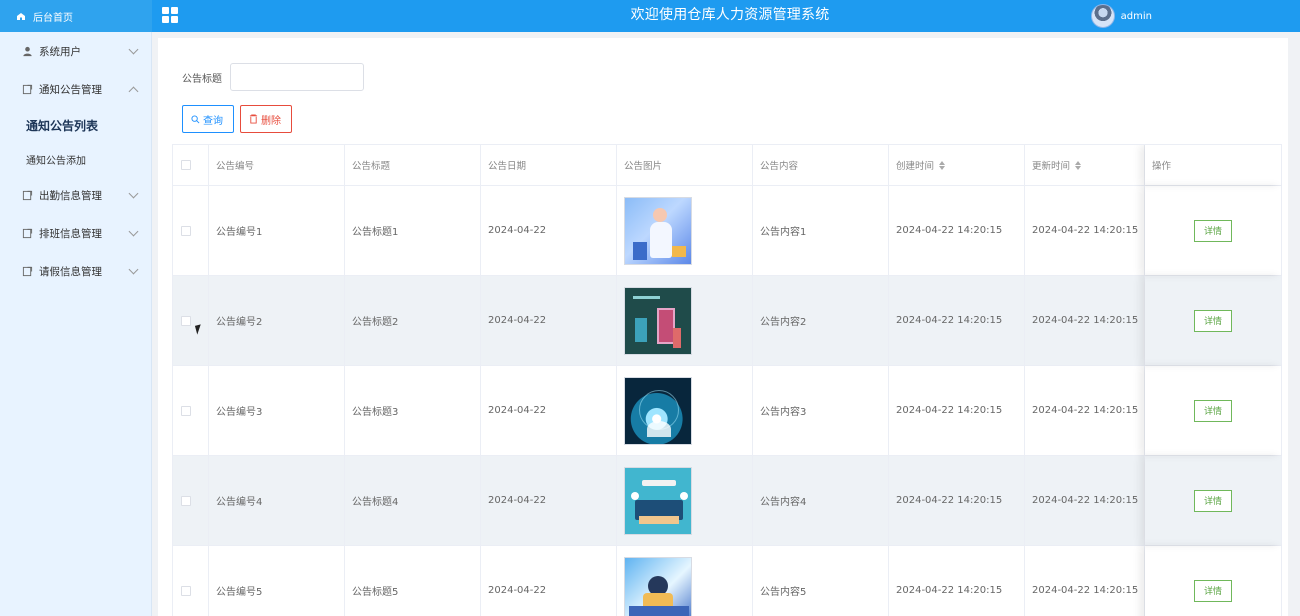 The image size is (1300, 616). I want to click on notice-no: 公告编号1, so click(277, 230).